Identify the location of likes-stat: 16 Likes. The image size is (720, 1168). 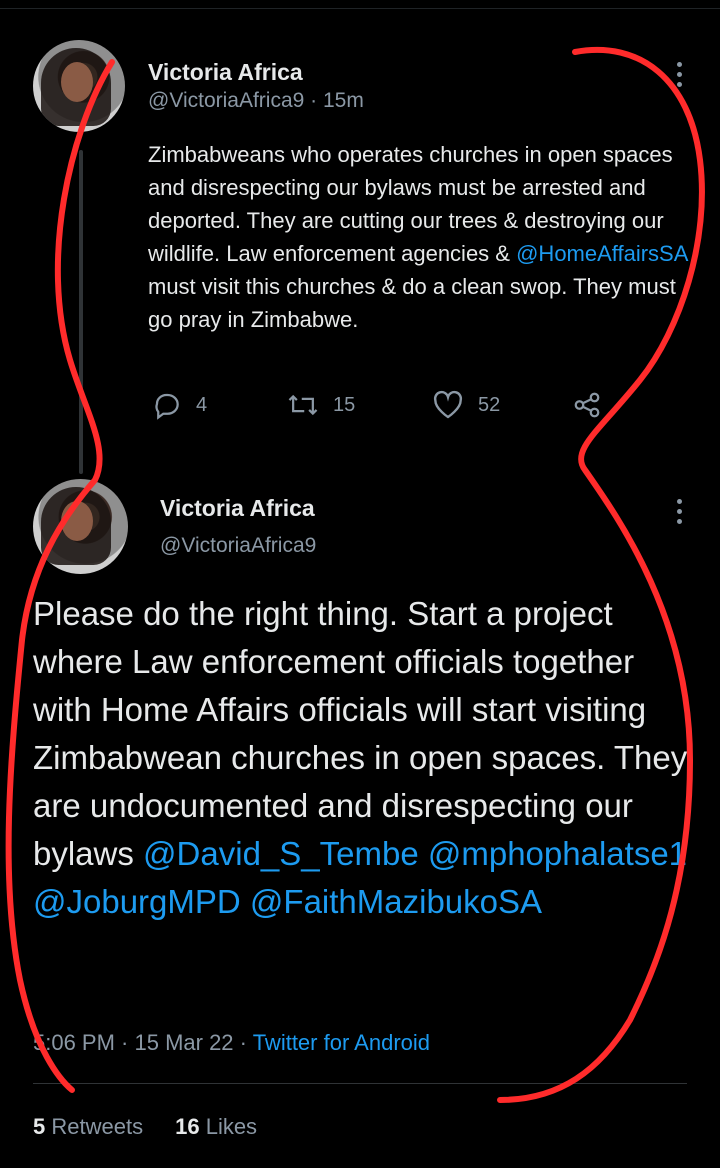
(216, 1126).